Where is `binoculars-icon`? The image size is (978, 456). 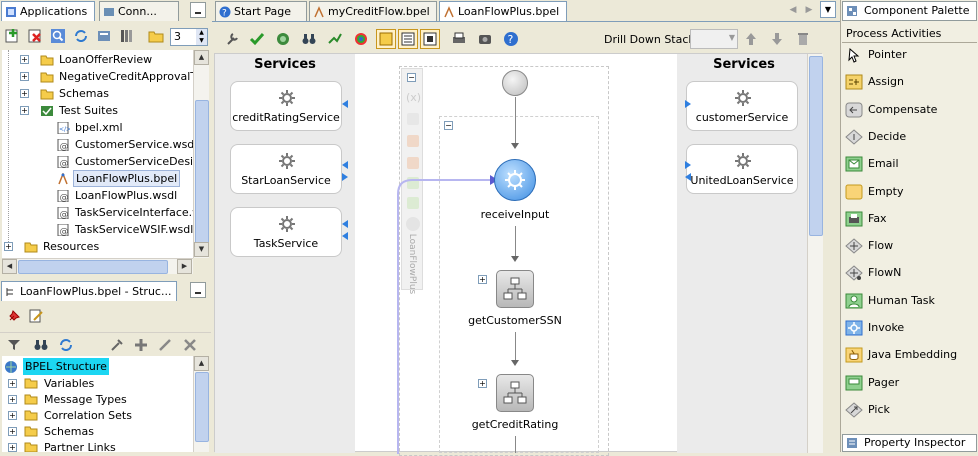 binoculars-icon is located at coordinates (309, 39).